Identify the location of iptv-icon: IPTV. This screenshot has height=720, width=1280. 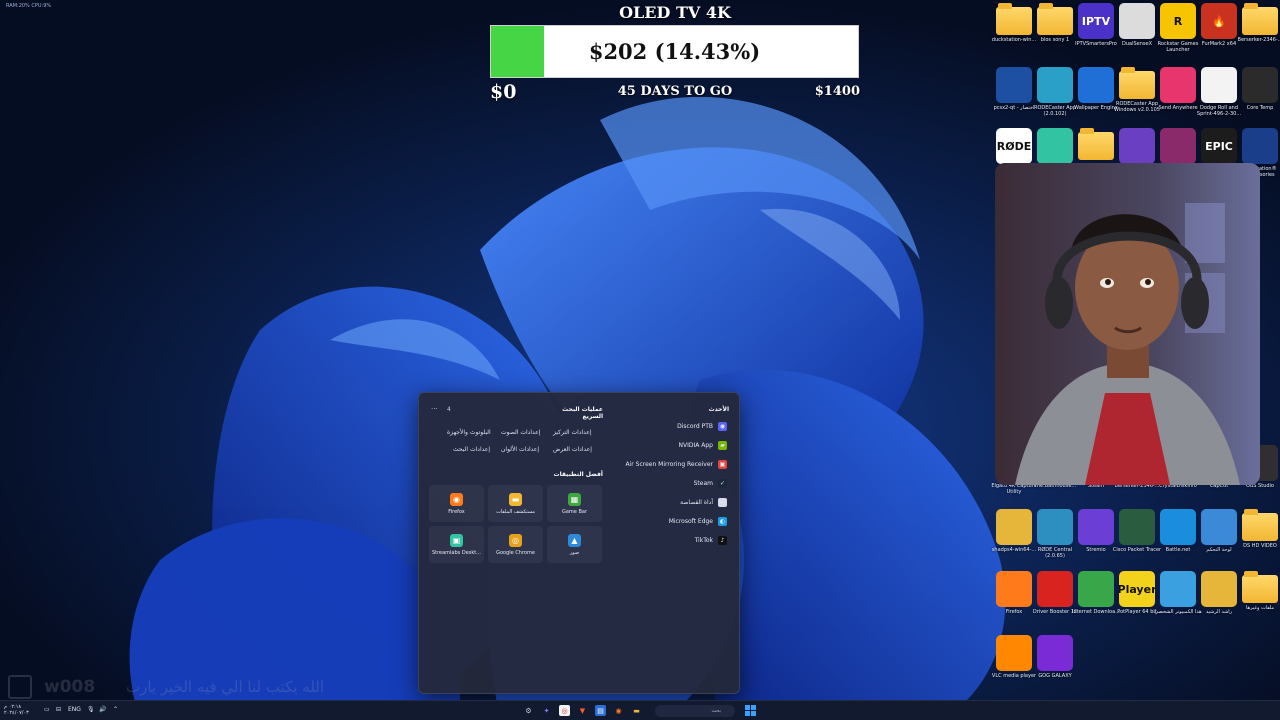
(1096, 21).